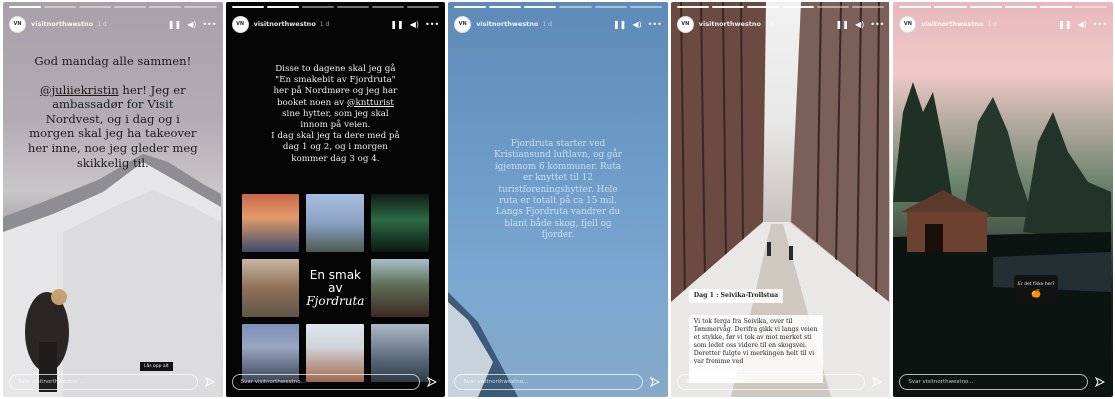 The height and width of the screenshot is (399, 1115). Describe the element at coordinates (112, 118) in the screenshot. I see `text-line: Nordvest, og i dag og i` at that location.